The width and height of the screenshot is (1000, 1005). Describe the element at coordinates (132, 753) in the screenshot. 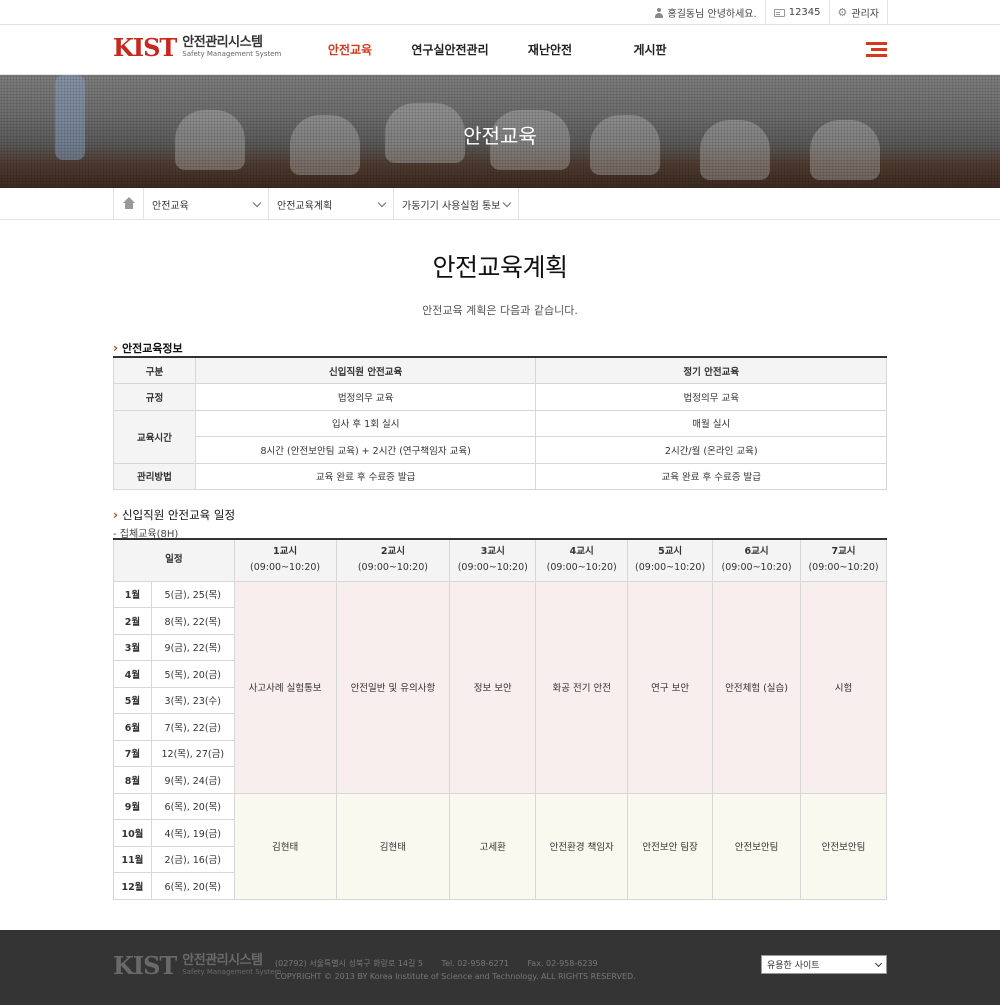

I see `month-cell: 7월` at that location.